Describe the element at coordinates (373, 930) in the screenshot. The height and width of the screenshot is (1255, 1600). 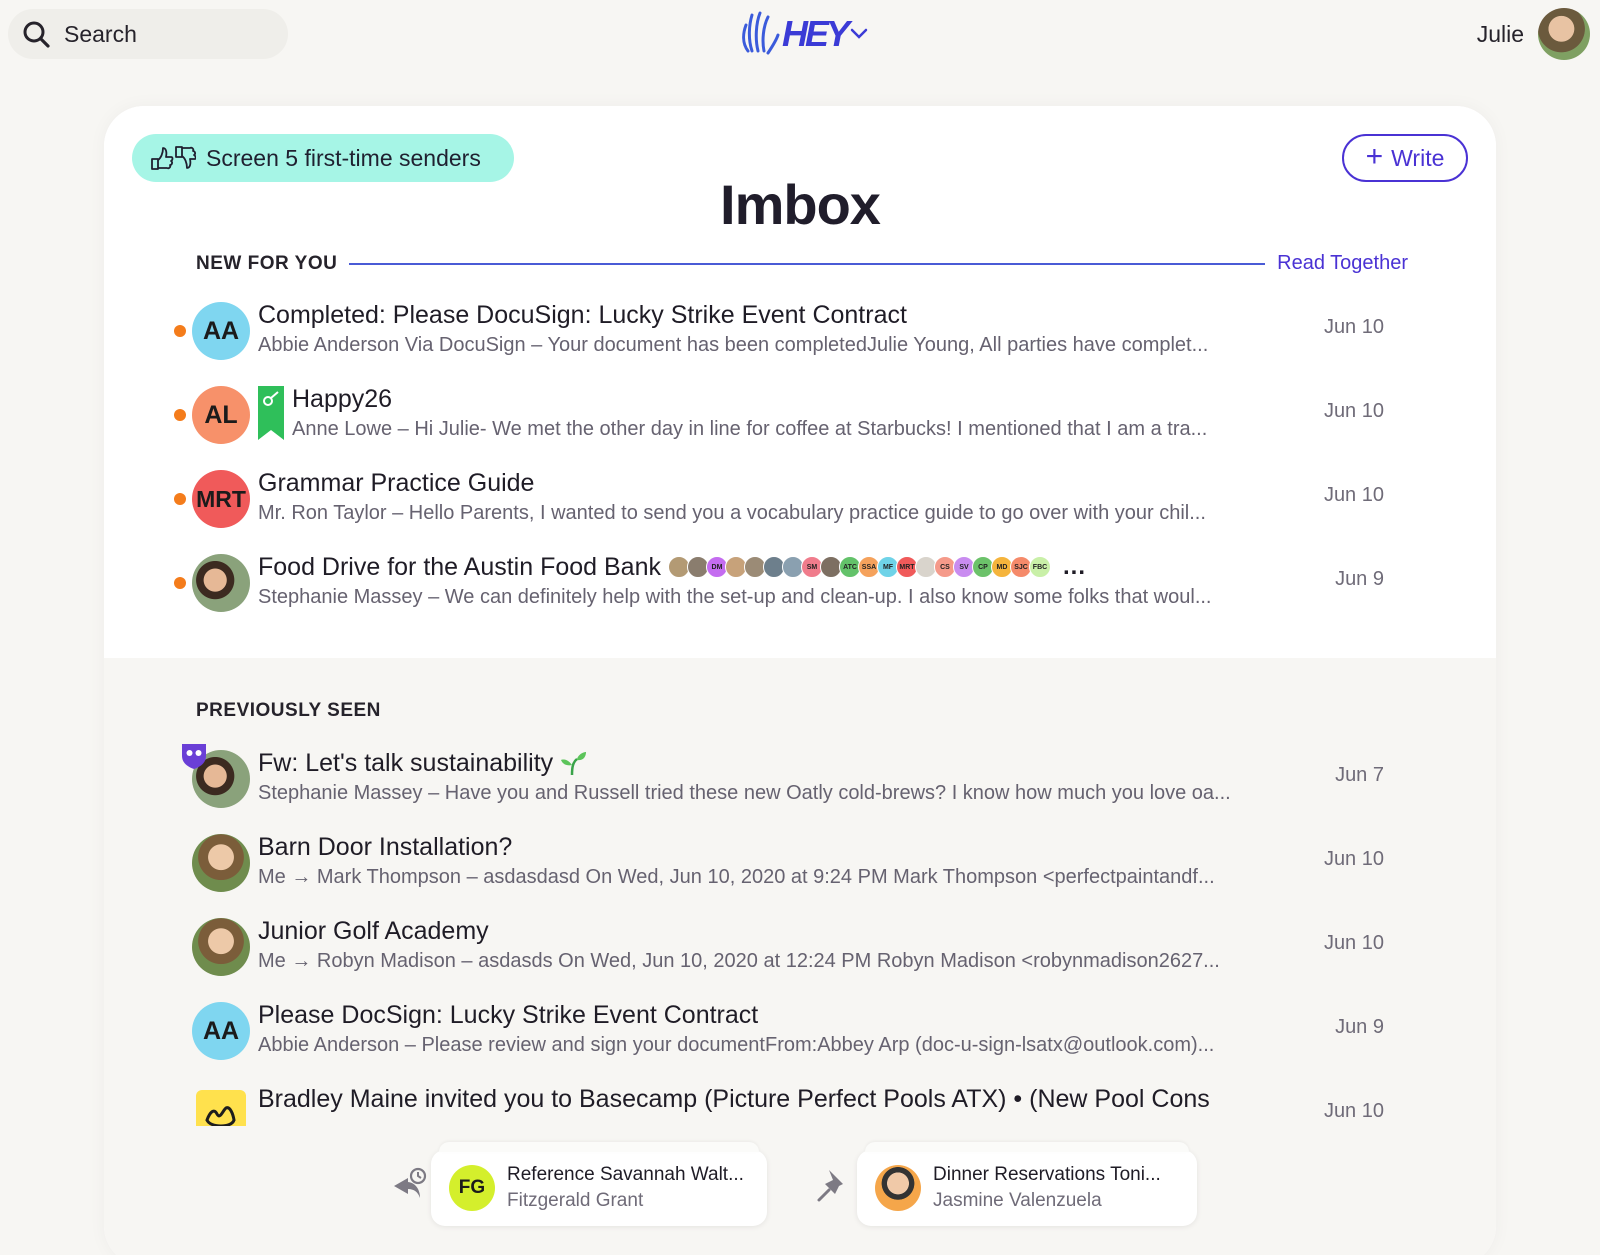
I see `email-subject: Junior Golf Academy` at that location.